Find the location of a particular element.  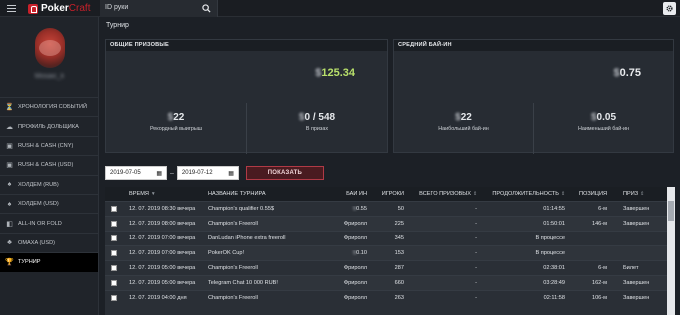

top-bar: PokerCraft is located at coordinates (340, 8).